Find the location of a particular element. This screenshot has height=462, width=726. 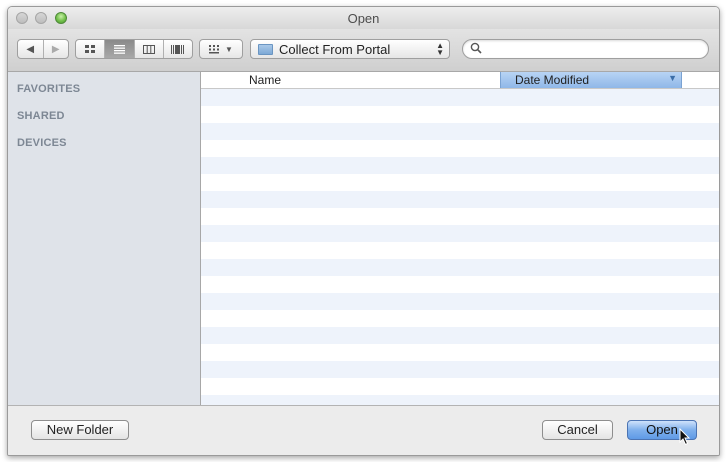

list-view-icon is located at coordinates (119, 49).